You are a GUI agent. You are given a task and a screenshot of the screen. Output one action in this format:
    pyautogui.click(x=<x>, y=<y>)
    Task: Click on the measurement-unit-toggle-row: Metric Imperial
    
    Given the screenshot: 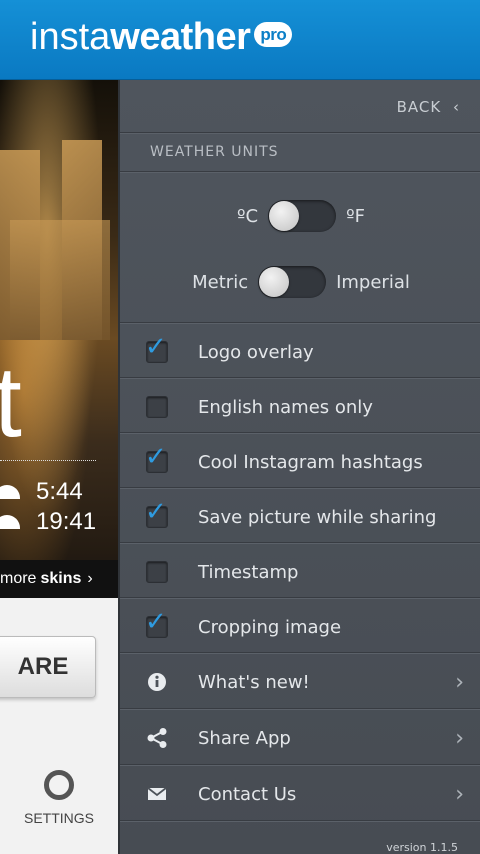 What is the action you would take?
    pyautogui.click(x=300, y=282)
    